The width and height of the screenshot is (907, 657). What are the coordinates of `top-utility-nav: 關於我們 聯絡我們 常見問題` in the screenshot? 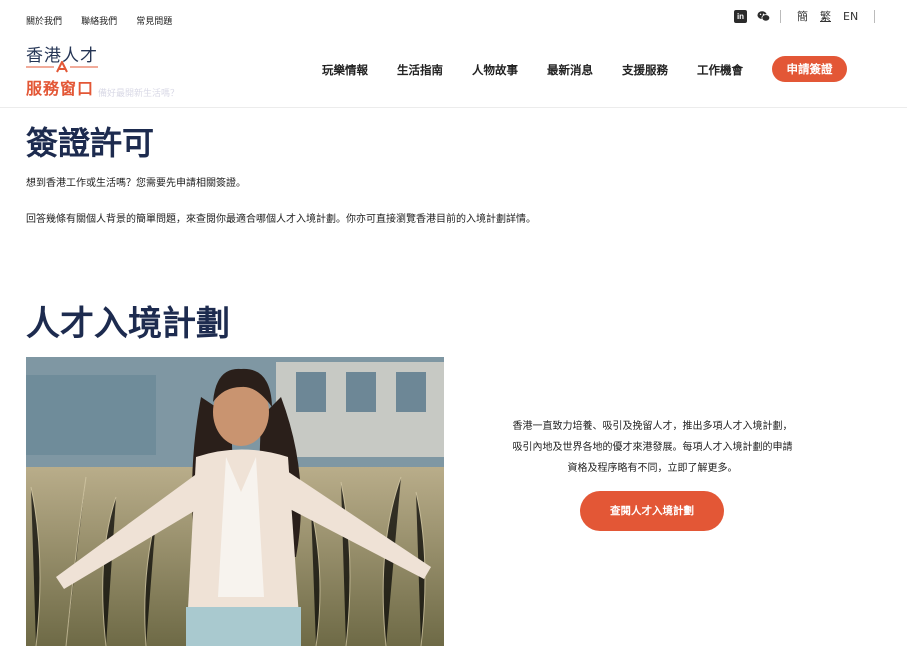 It's located at (106, 18).